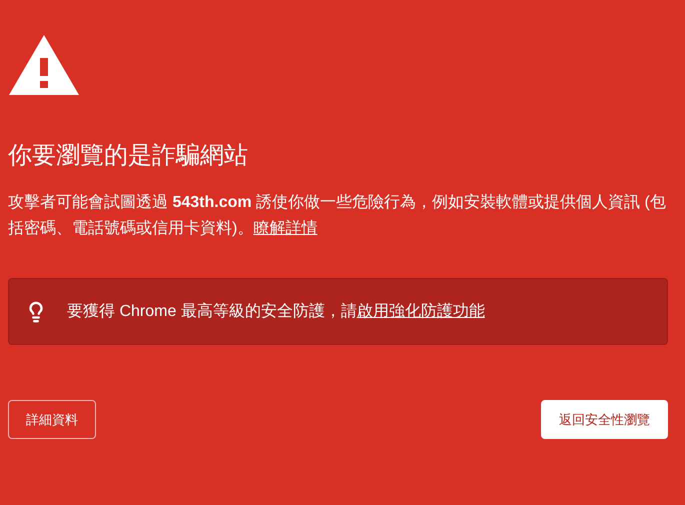 The width and height of the screenshot is (685, 505). I want to click on details-button: 詳細資料, so click(52, 419).